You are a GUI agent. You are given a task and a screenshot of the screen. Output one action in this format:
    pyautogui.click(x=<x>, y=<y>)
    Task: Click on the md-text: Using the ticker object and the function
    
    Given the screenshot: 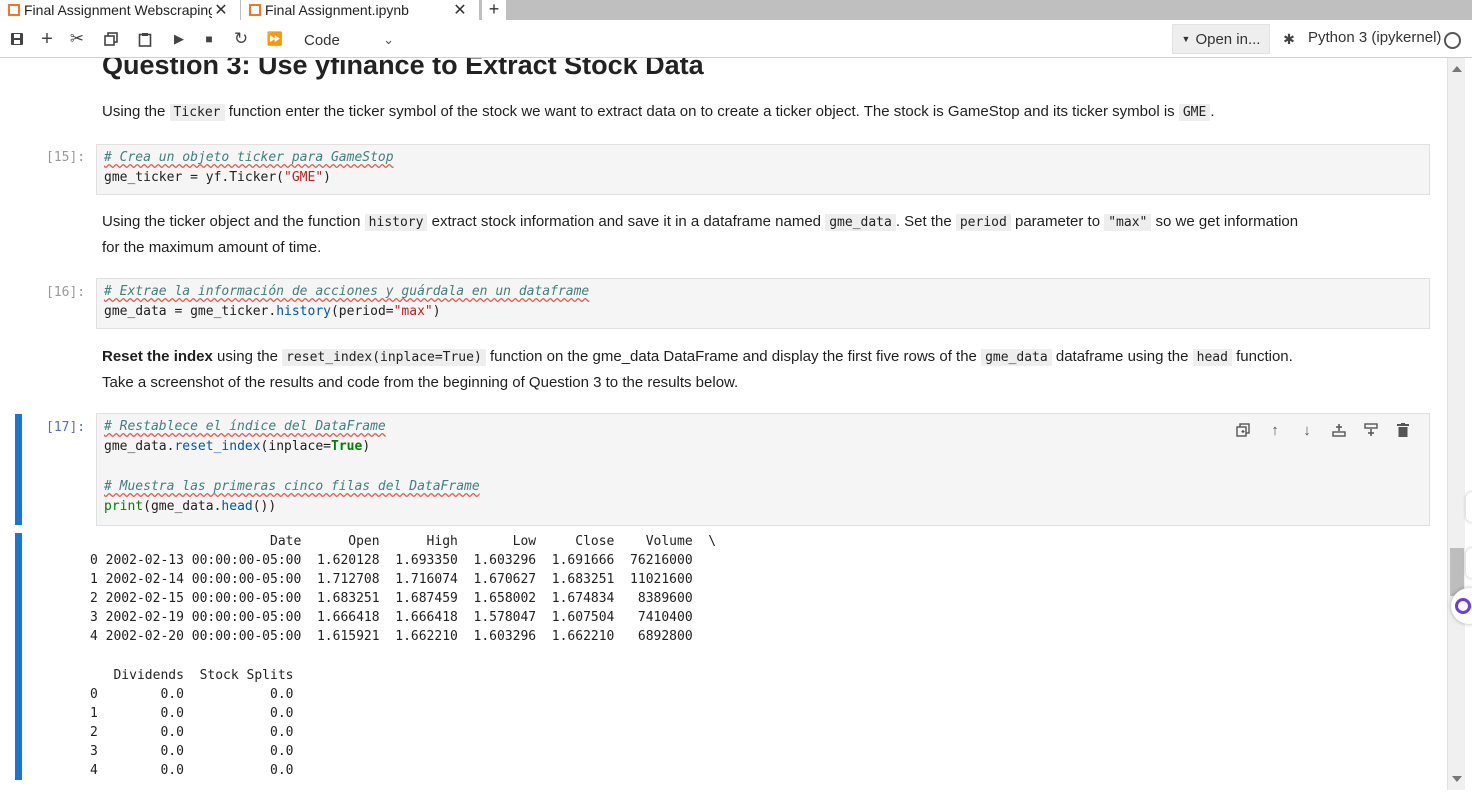 What is the action you would take?
    pyautogui.click(x=231, y=221)
    